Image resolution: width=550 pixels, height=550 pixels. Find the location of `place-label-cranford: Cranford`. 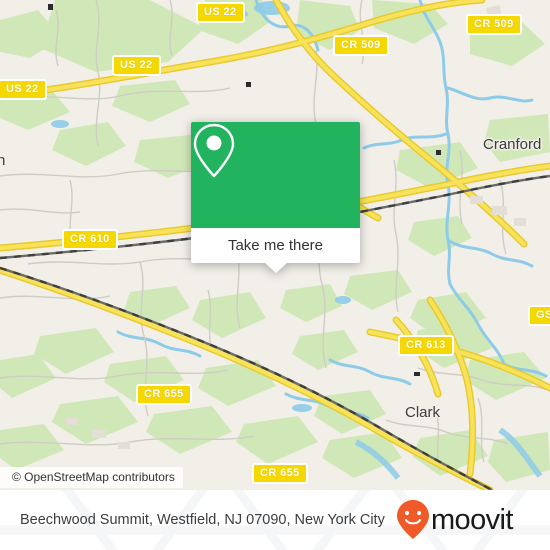

place-label-cranford: Cranford is located at coordinates (512, 144).